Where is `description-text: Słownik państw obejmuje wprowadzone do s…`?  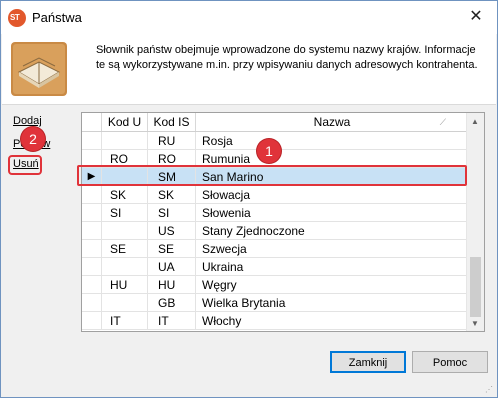 description-text: Słownik państw obejmuje wprowadzone do s… is located at coordinates (287, 57).